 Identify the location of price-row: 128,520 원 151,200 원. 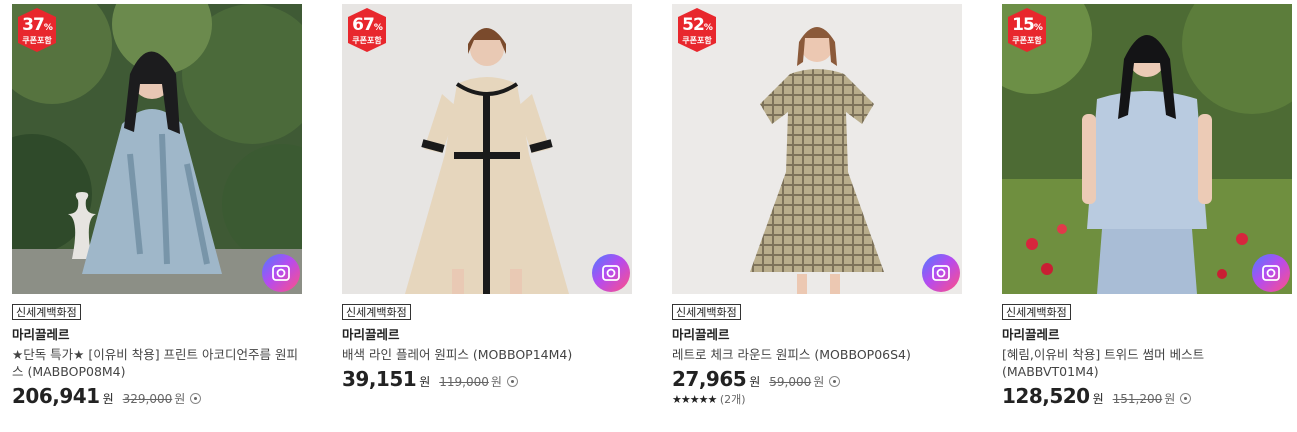
(1147, 396).